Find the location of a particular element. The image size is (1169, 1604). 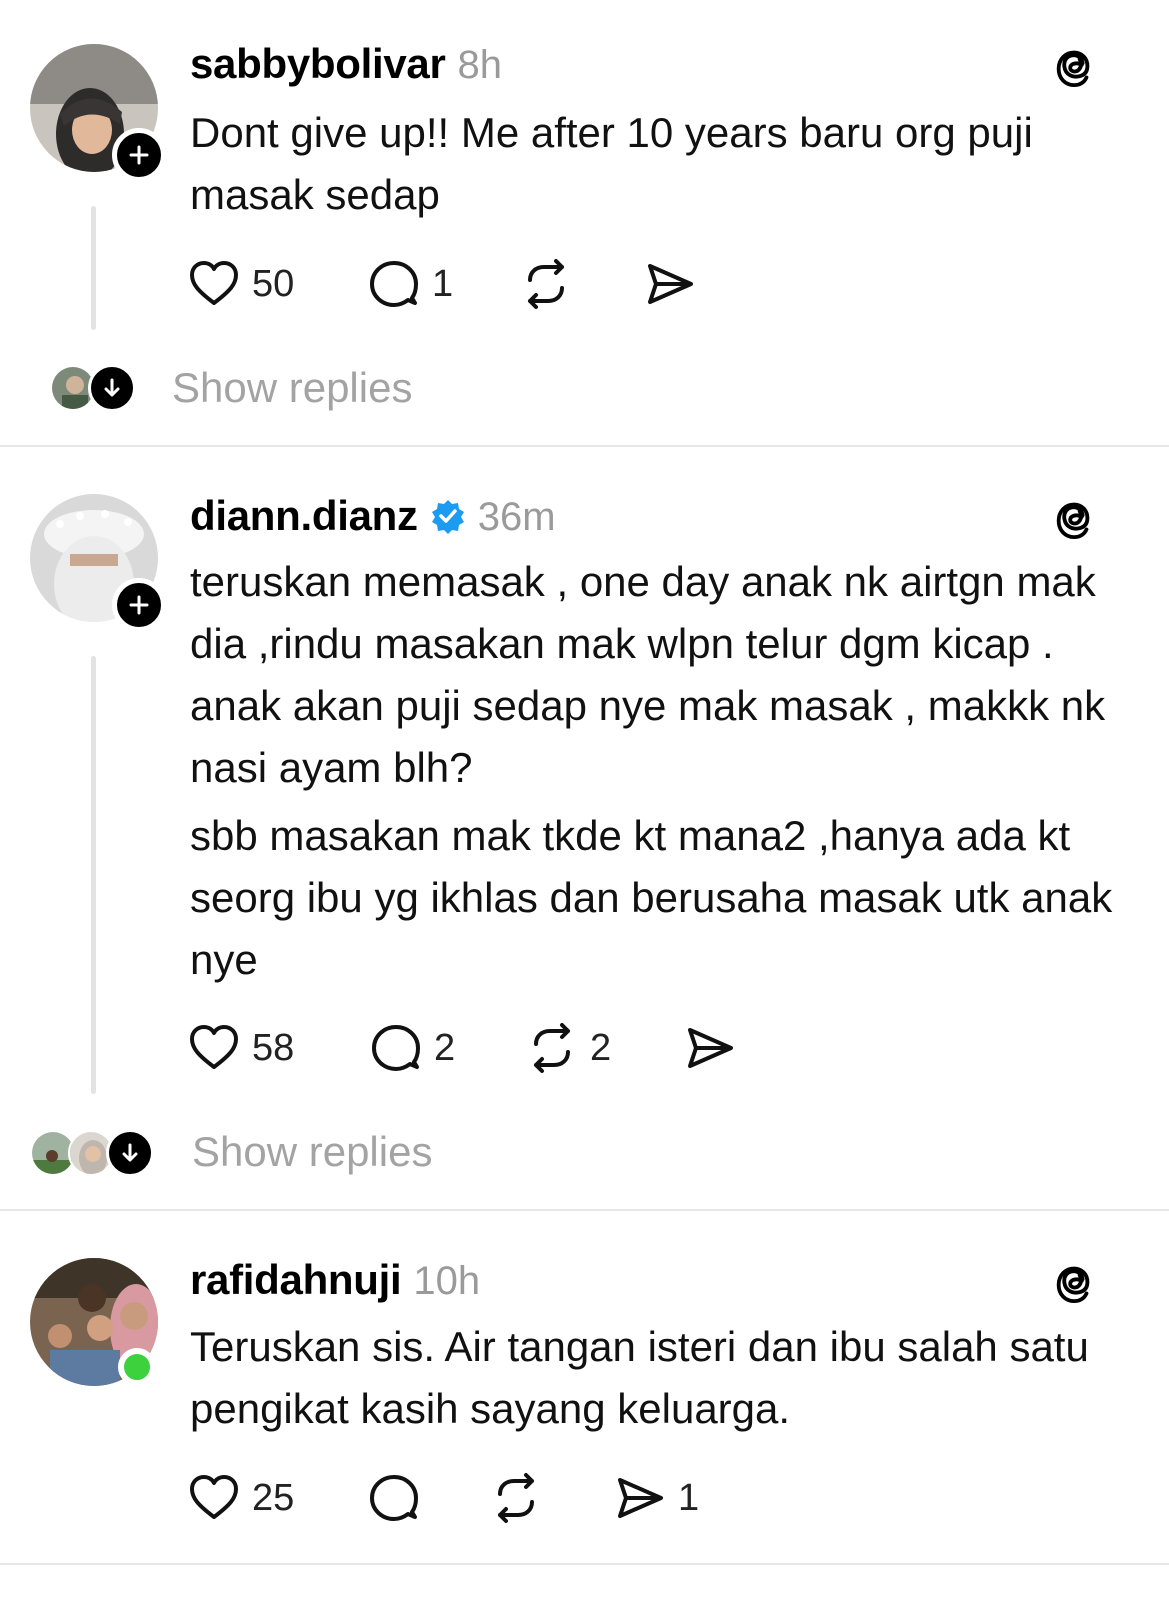

comment-button: 1 is located at coordinates (410, 284).